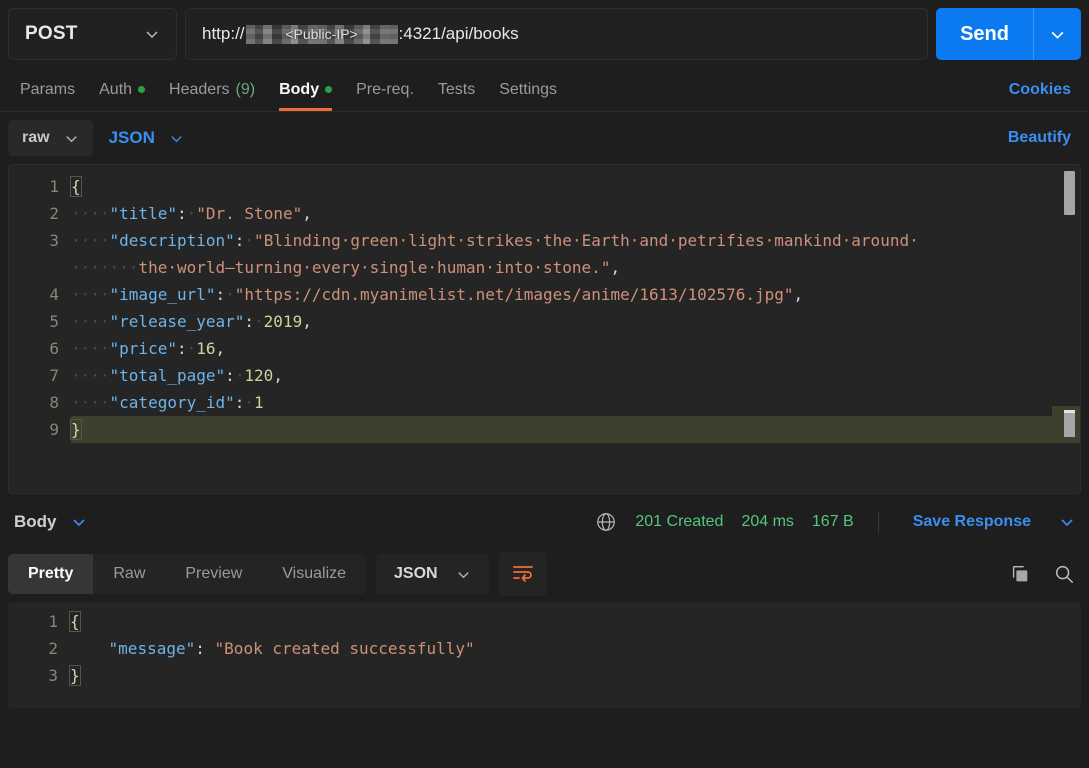 The height and width of the screenshot is (768, 1089). I want to click on cookies-link: Cookies, so click(1040, 90).